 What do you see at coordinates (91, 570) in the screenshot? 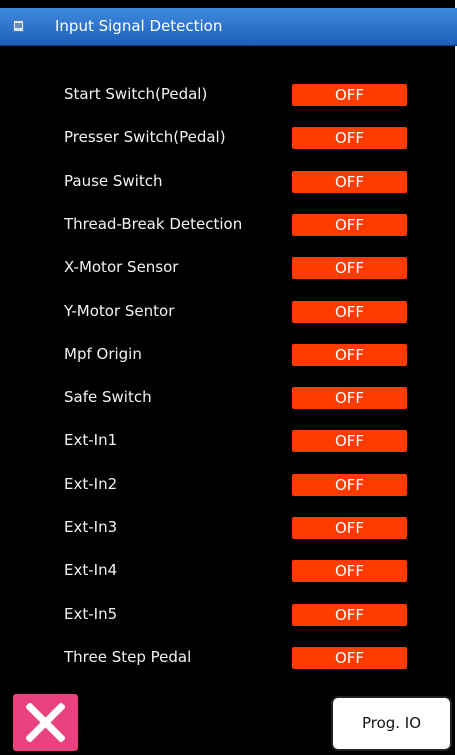
I see `signal-label: Ext-In4` at bounding box center [91, 570].